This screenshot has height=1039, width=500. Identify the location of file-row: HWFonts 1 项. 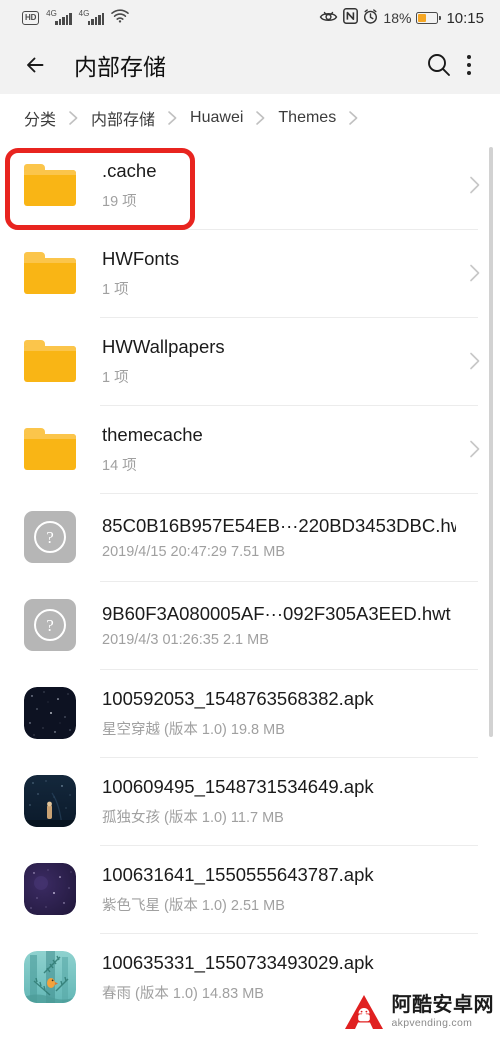
(250, 273).